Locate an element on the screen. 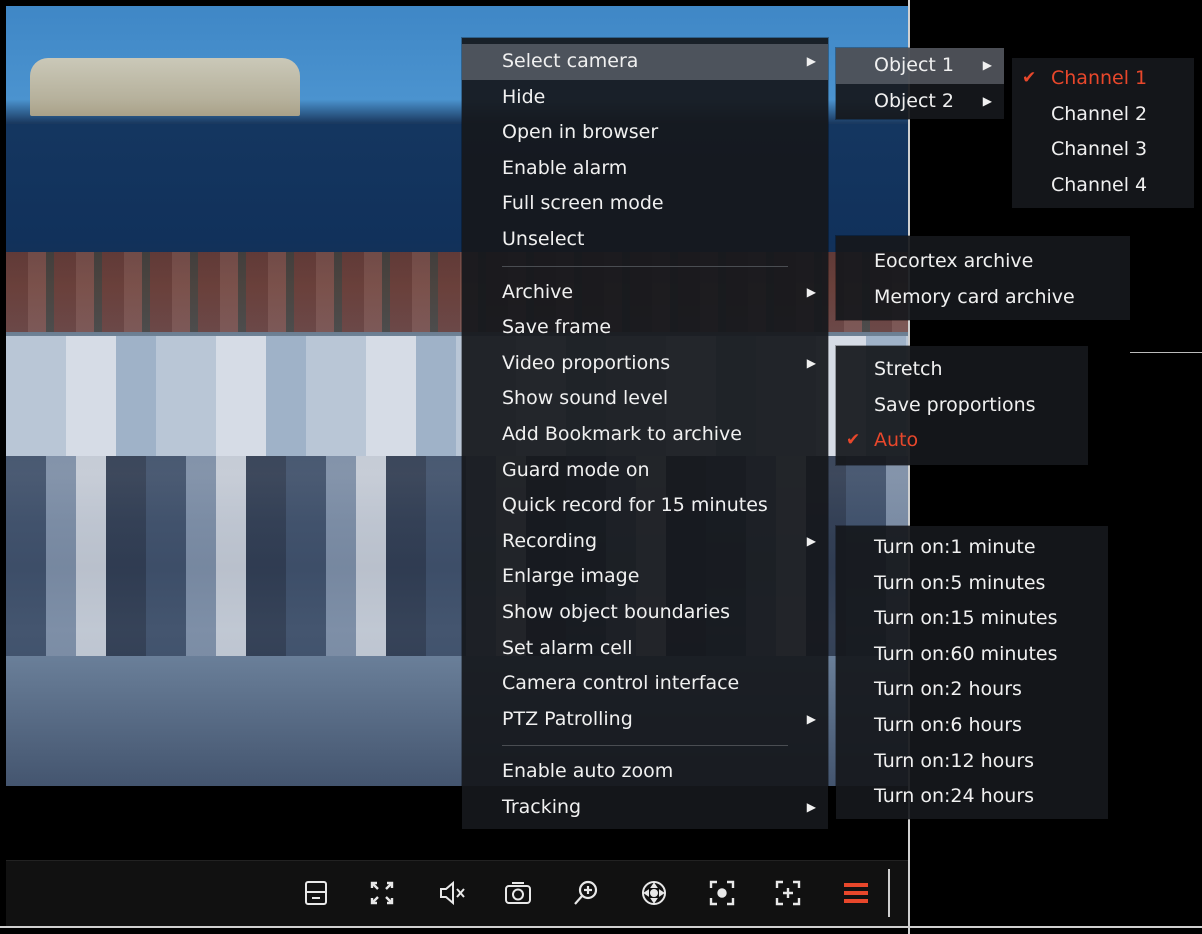 The width and height of the screenshot is (1202, 934). digital-zoom-icon is located at coordinates (788, 893).